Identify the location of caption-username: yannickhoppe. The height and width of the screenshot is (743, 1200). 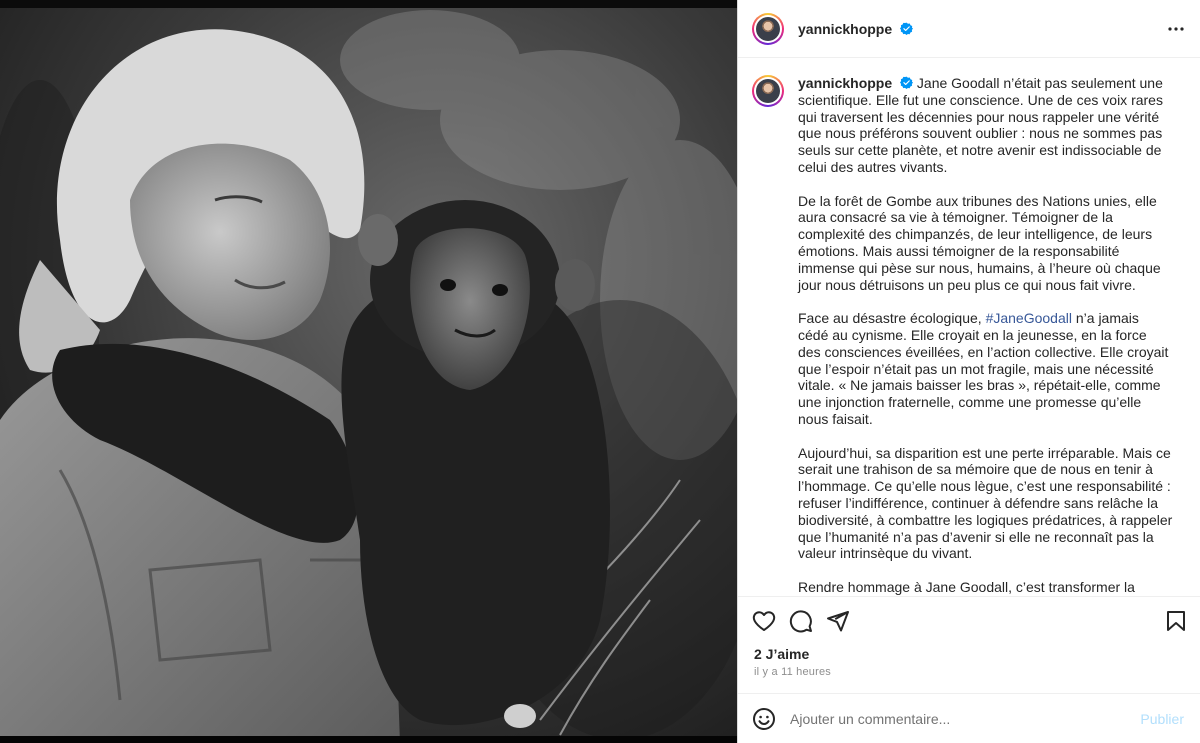
(845, 83).